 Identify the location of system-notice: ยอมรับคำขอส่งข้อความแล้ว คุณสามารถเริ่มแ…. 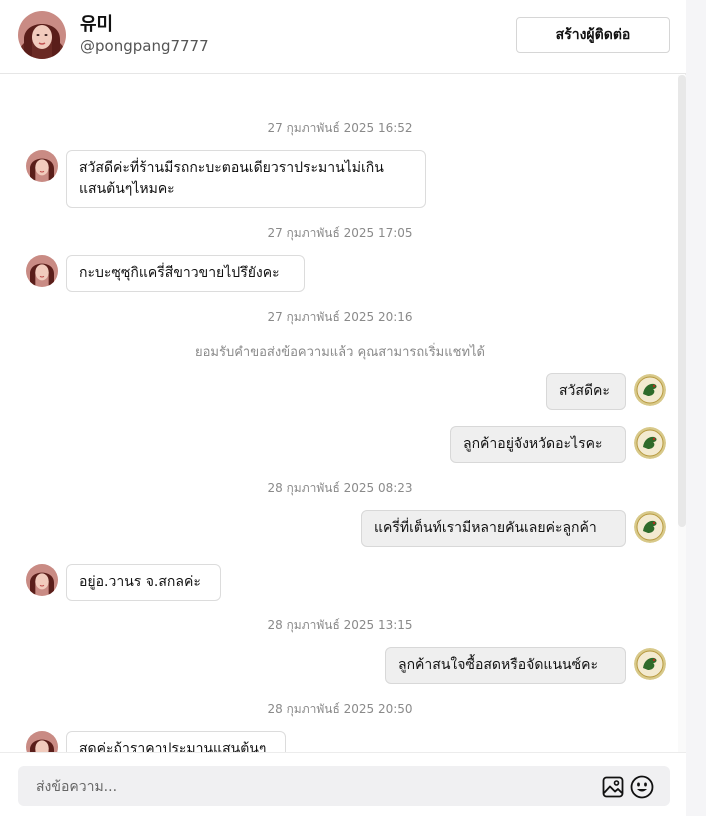
(340, 352).